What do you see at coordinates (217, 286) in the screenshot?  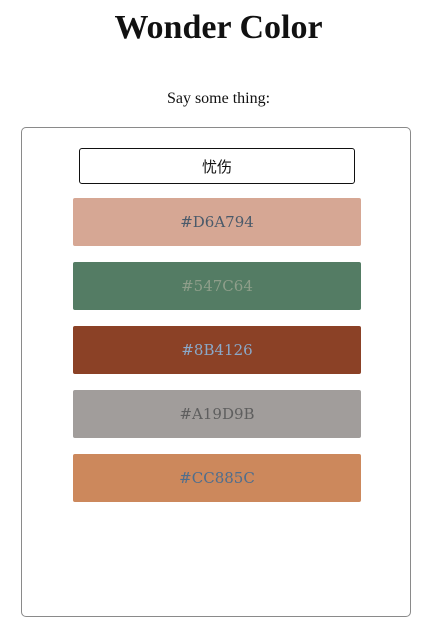 I see `color-swatch: #547C64` at bounding box center [217, 286].